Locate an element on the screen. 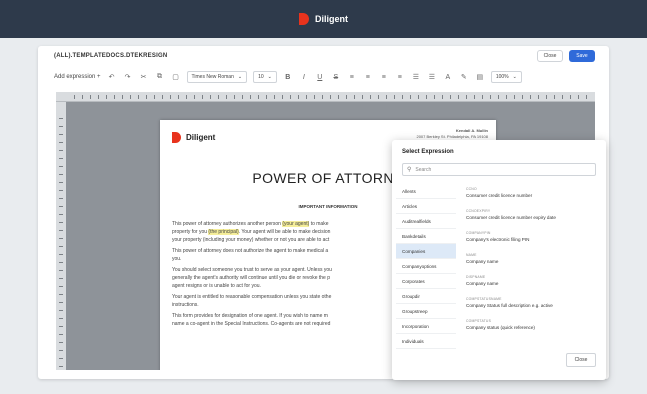  add-expression-button: Add expression + is located at coordinates (77, 77).